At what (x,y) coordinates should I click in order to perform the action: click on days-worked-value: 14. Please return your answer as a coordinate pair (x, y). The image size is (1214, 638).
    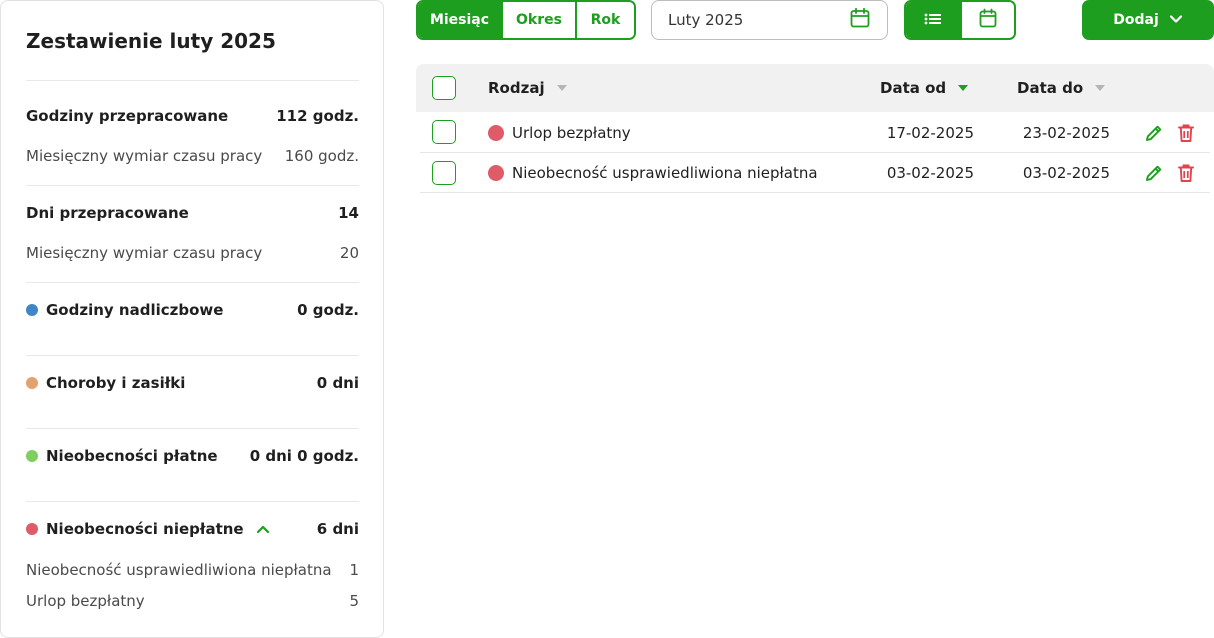
    Looking at the image, I should click on (348, 213).